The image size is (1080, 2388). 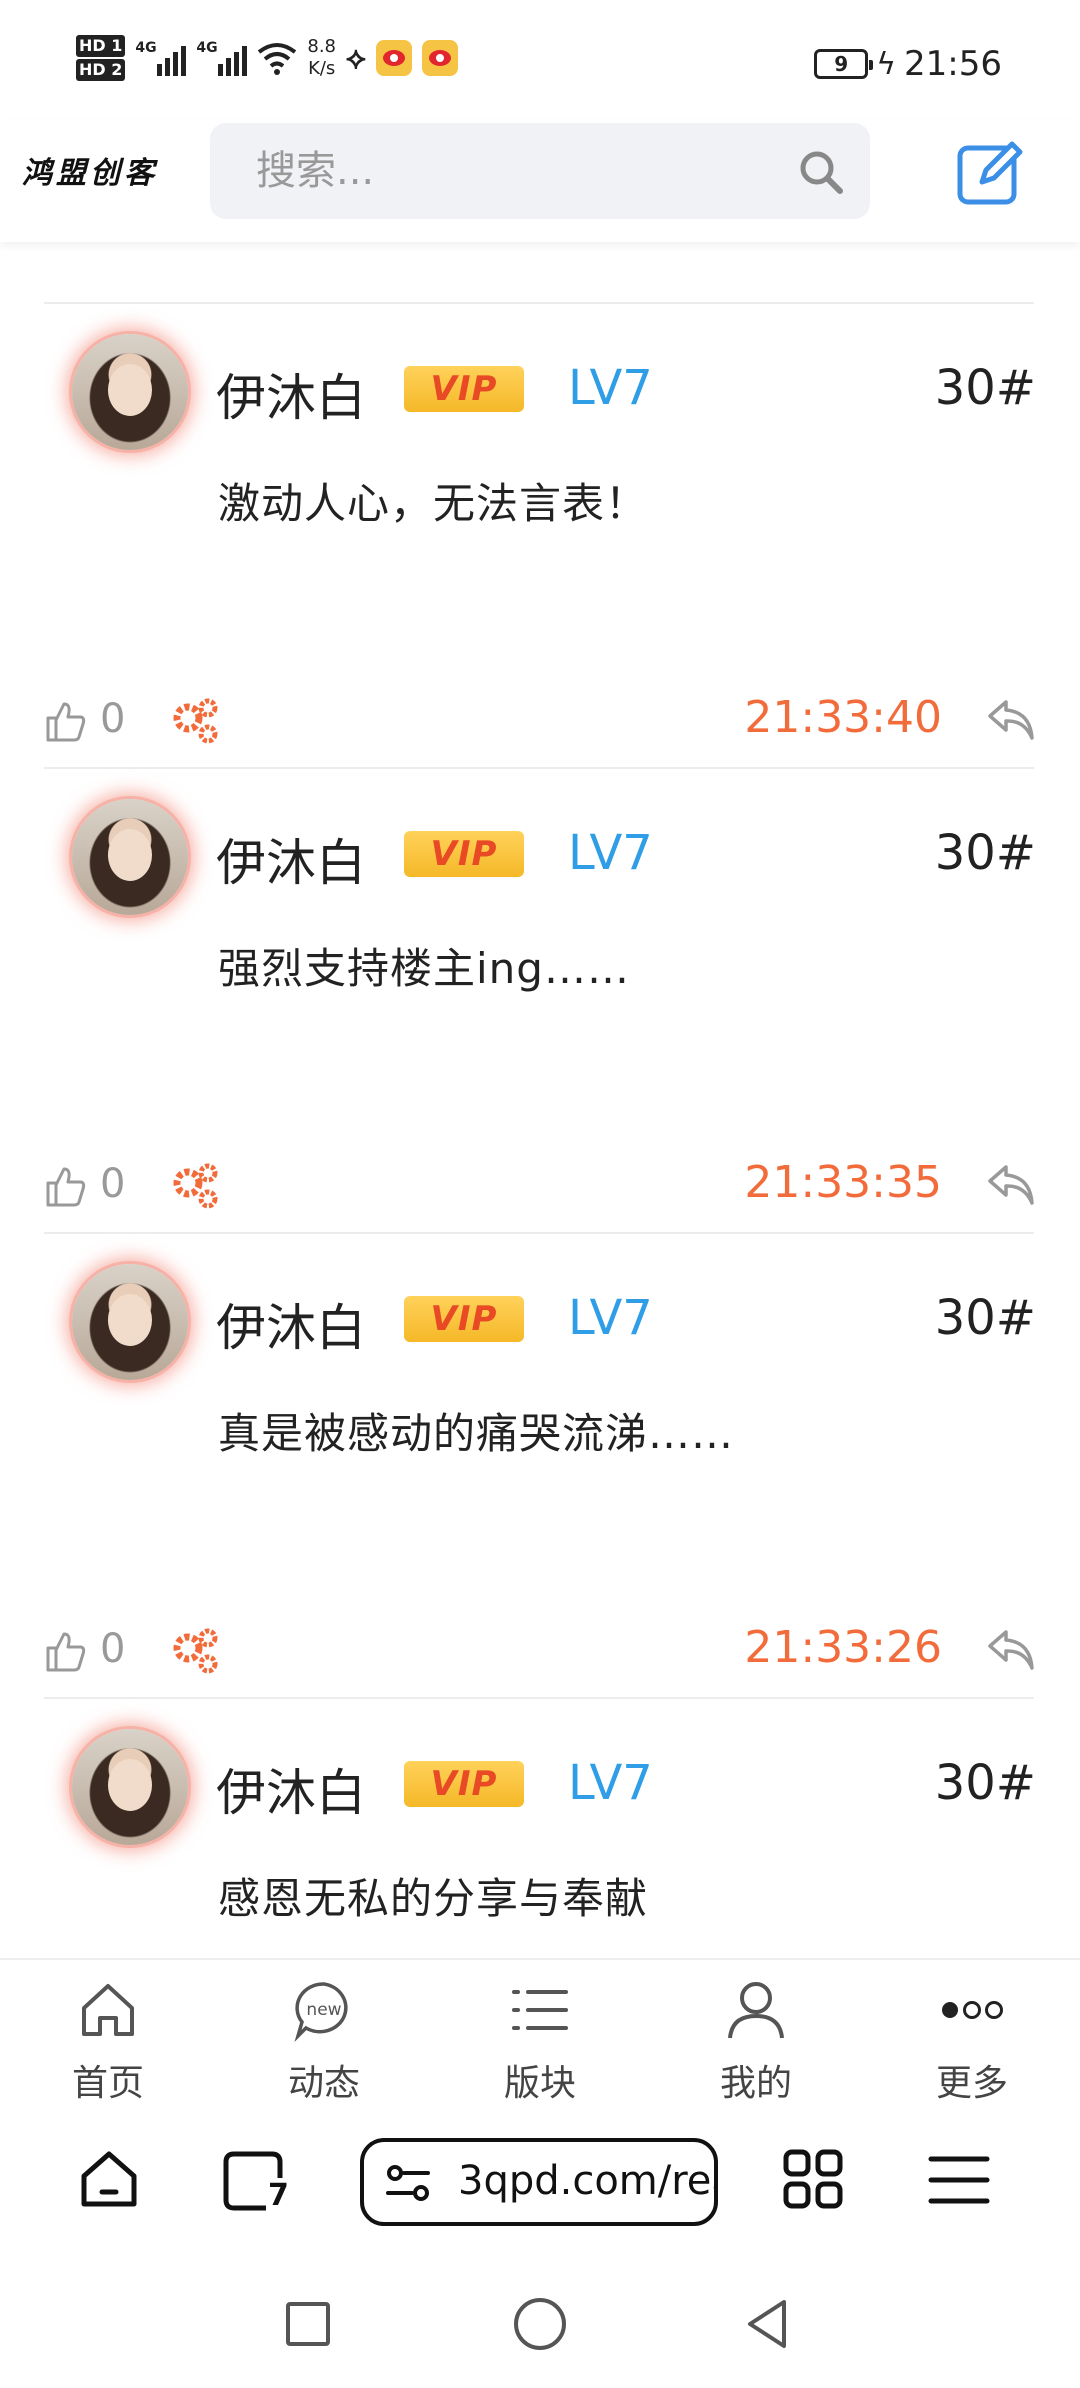 I want to click on reply-item: 伊沐白 VIP LV7 30# 感恩无私的分享与奉献, so click(x=540, y=1827).